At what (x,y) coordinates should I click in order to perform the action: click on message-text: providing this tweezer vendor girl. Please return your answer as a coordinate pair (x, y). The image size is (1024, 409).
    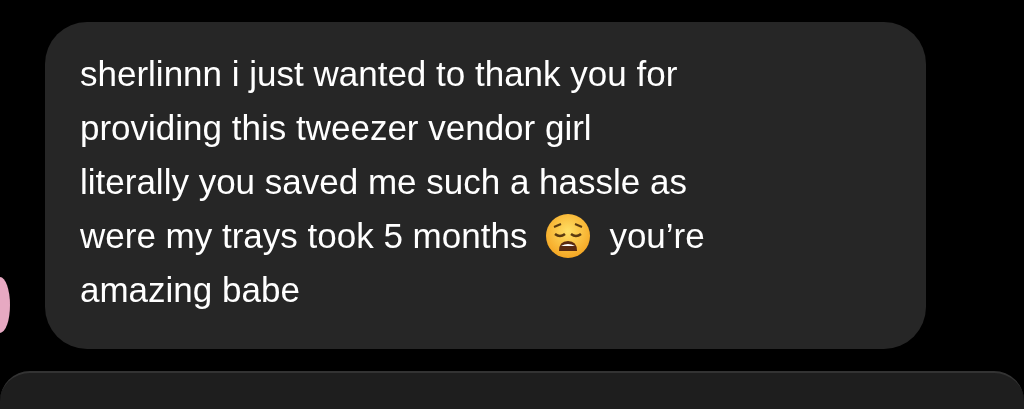
    Looking at the image, I should click on (336, 128).